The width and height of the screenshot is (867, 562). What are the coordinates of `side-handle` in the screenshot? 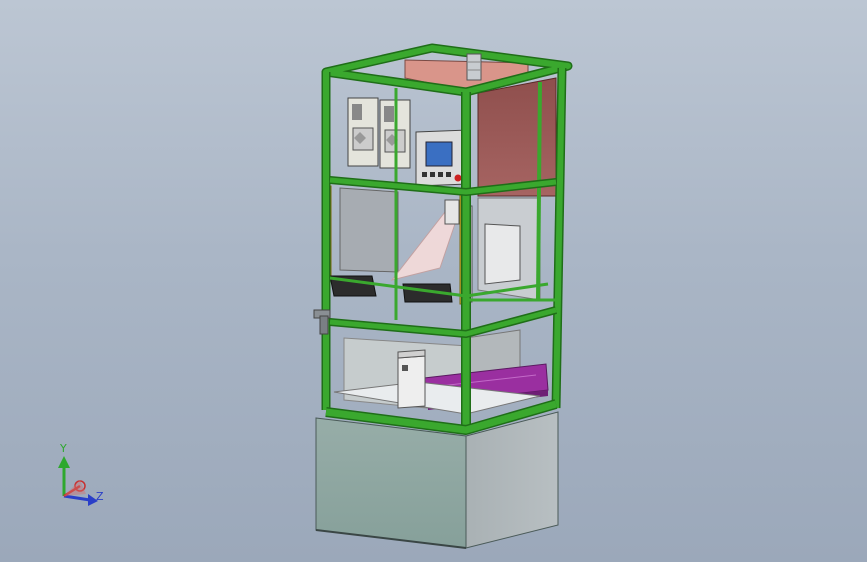 It's located at (322, 322).